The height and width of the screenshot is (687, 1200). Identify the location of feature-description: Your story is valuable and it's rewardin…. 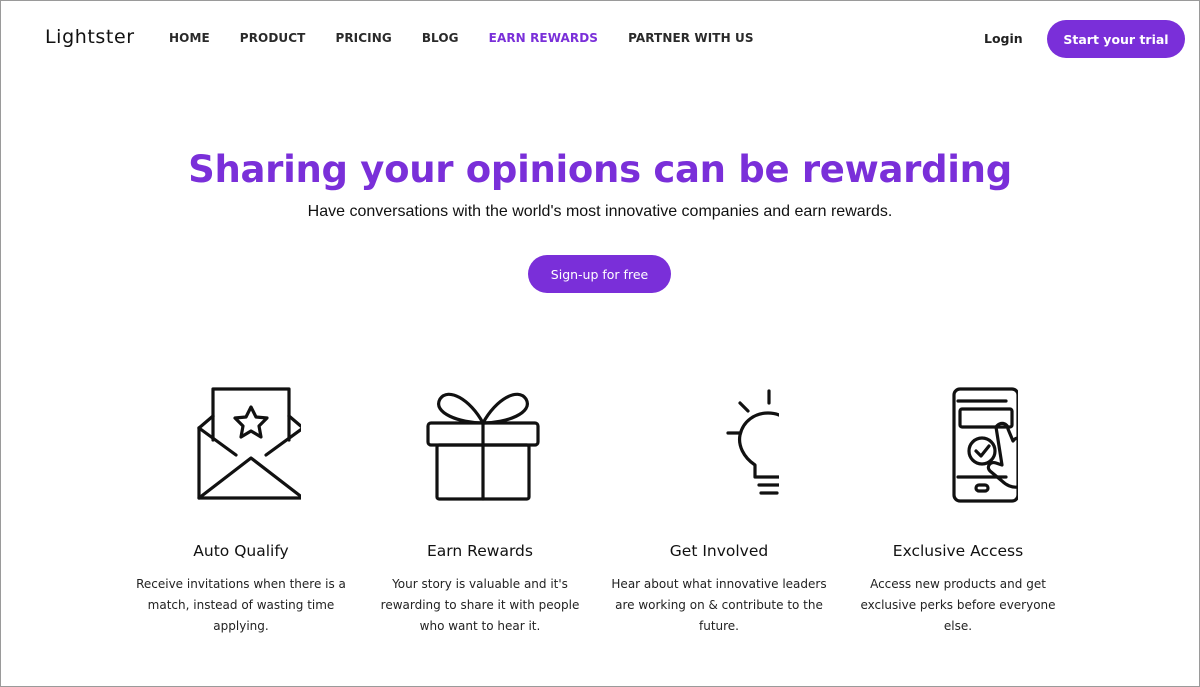
(480, 605).